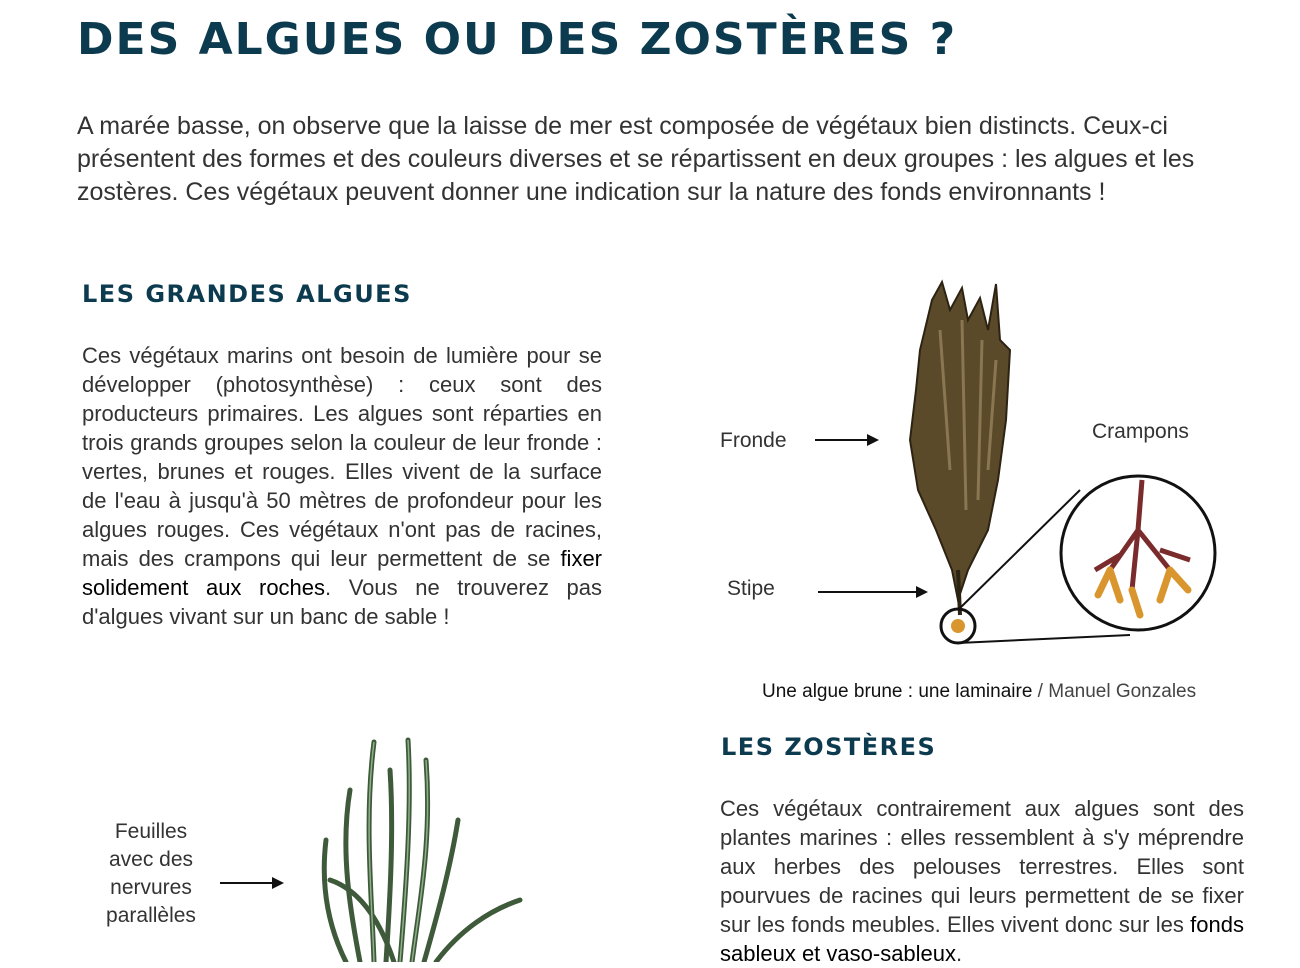 This screenshot has width=1300, height=968. What do you see at coordinates (151, 915) in the screenshot?
I see `label-feuilles-line-4: parallèles` at bounding box center [151, 915].